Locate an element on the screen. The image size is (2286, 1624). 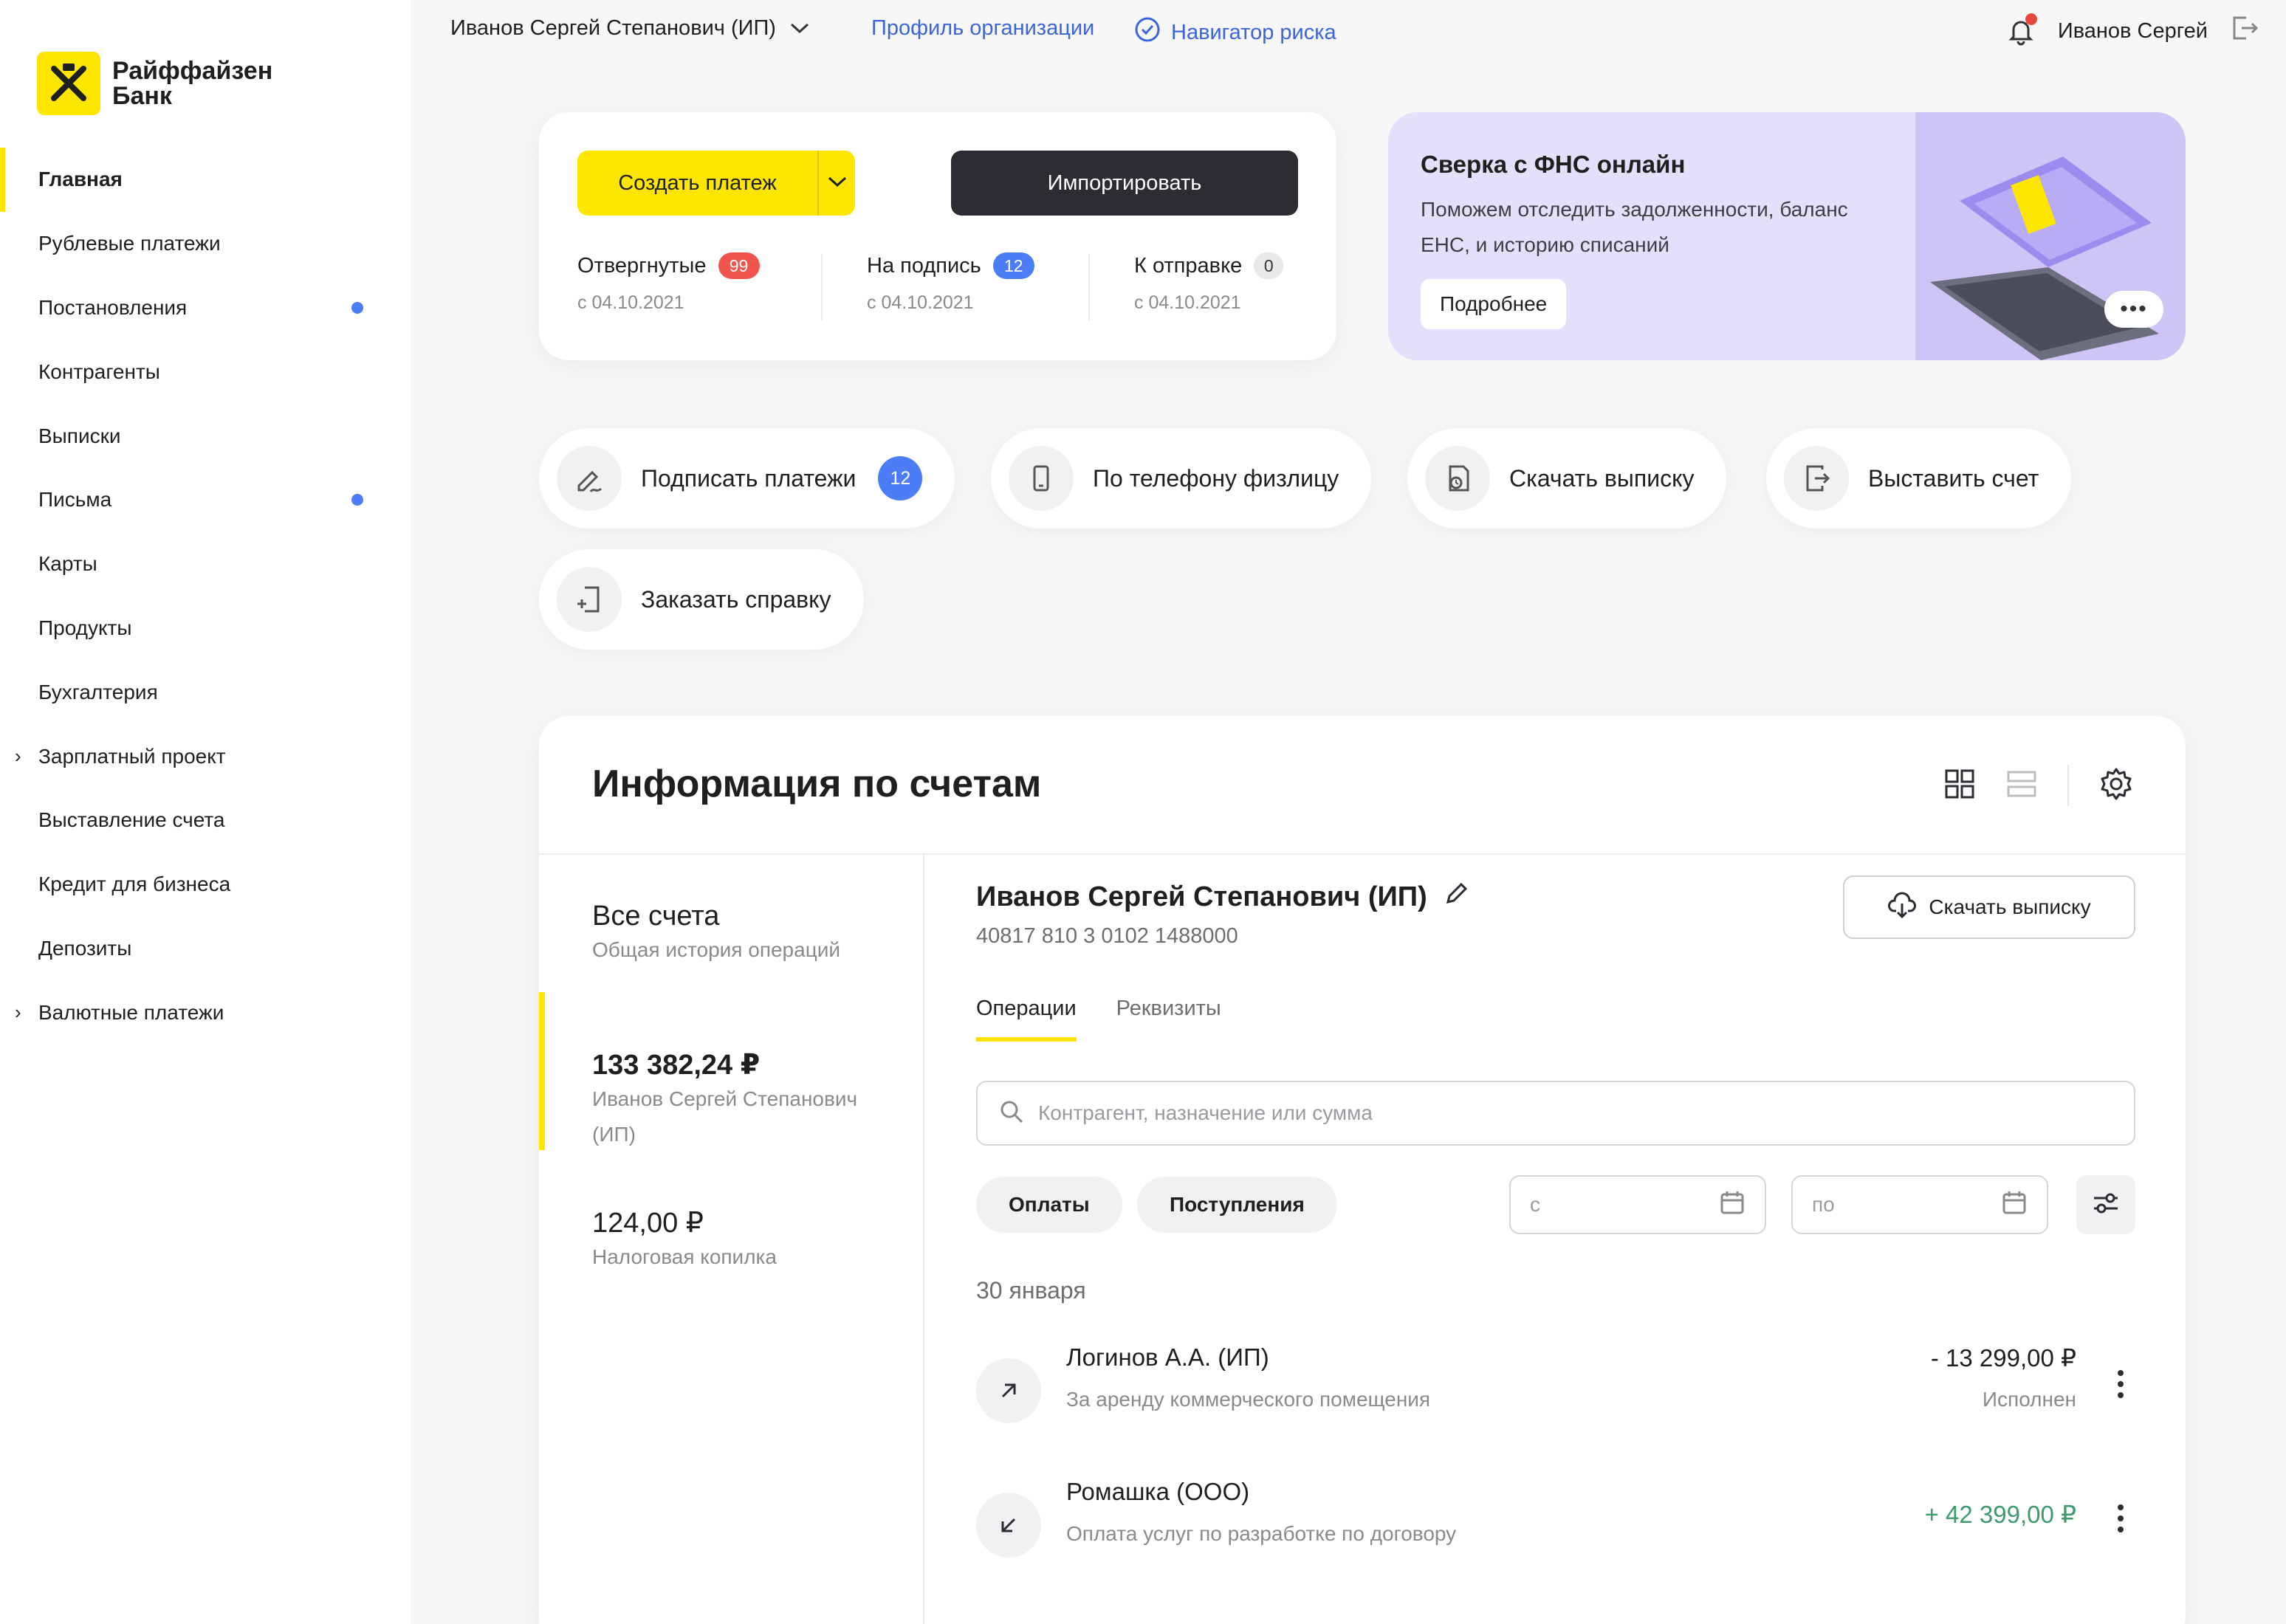
logout-icon is located at coordinates (2244, 31).